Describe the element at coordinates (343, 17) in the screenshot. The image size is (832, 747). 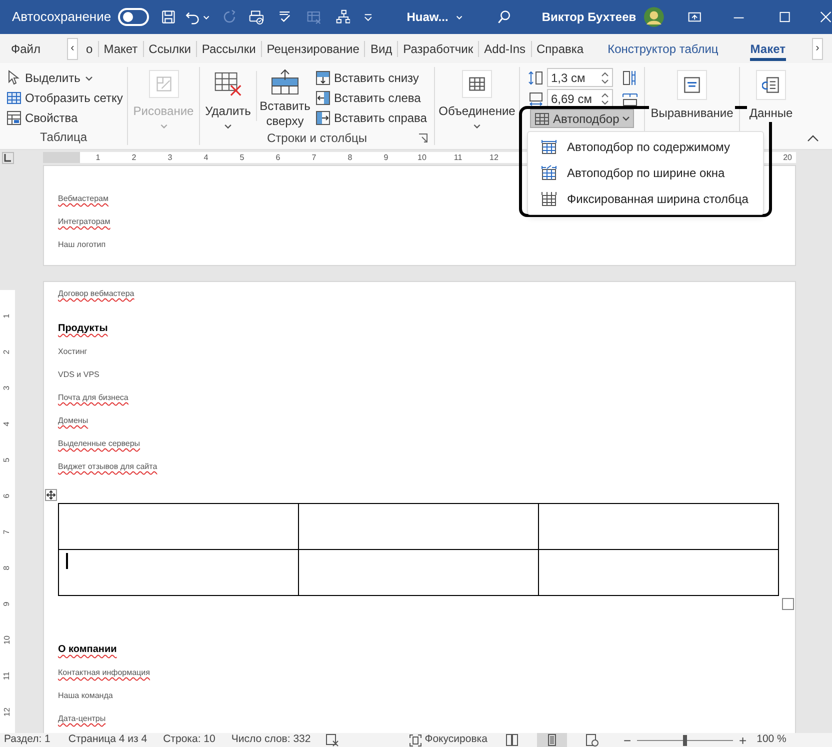
I see `hierarchy-icon` at that location.